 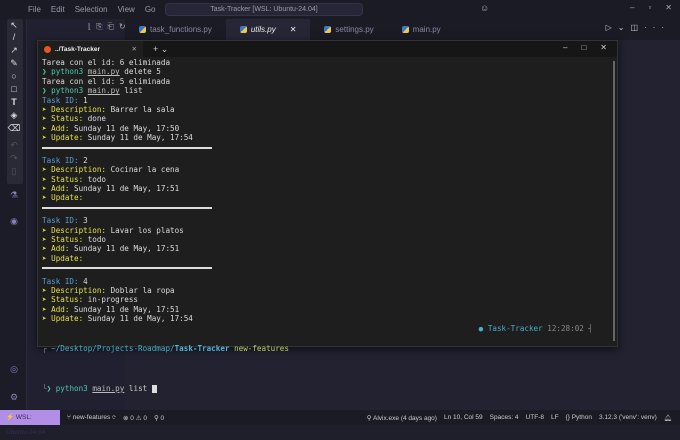 I want to click on redo-icon: ↷, so click(x=14, y=158).